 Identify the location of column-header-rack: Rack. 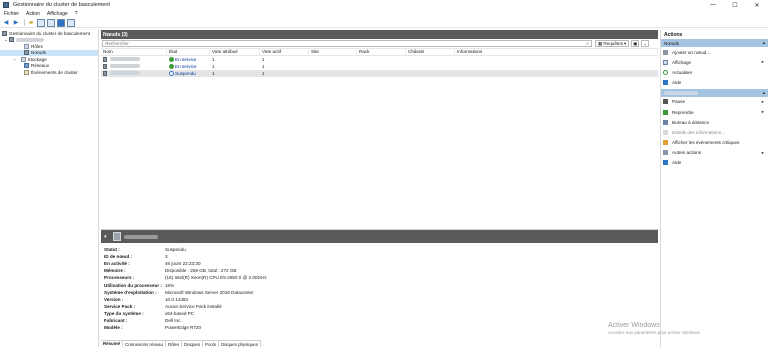
(381, 52).